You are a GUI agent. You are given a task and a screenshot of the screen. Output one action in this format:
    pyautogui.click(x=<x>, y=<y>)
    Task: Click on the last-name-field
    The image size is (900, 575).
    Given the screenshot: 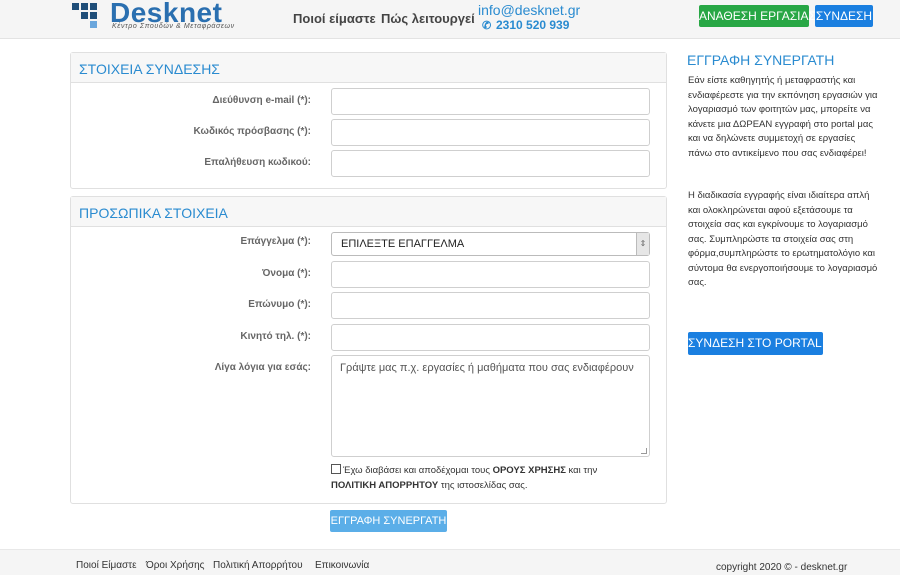 What is the action you would take?
    pyautogui.click(x=490, y=305)
    